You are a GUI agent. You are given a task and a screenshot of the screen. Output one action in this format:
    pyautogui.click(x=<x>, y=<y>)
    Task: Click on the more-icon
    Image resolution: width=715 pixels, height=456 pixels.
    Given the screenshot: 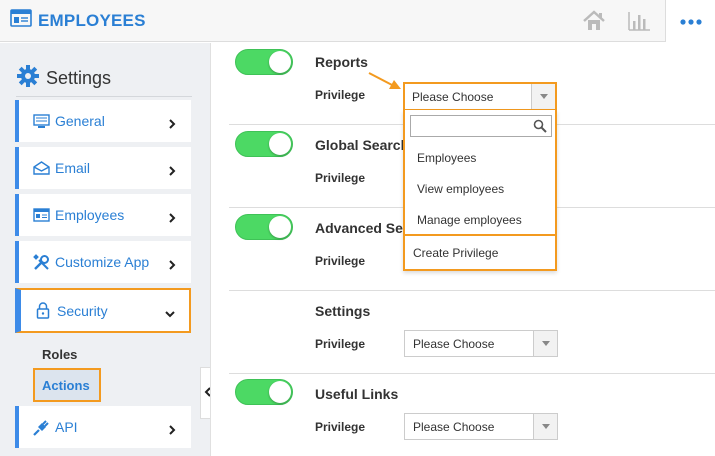 What is the action you would take?
    pyautogui.click(x=690, y=21)
    